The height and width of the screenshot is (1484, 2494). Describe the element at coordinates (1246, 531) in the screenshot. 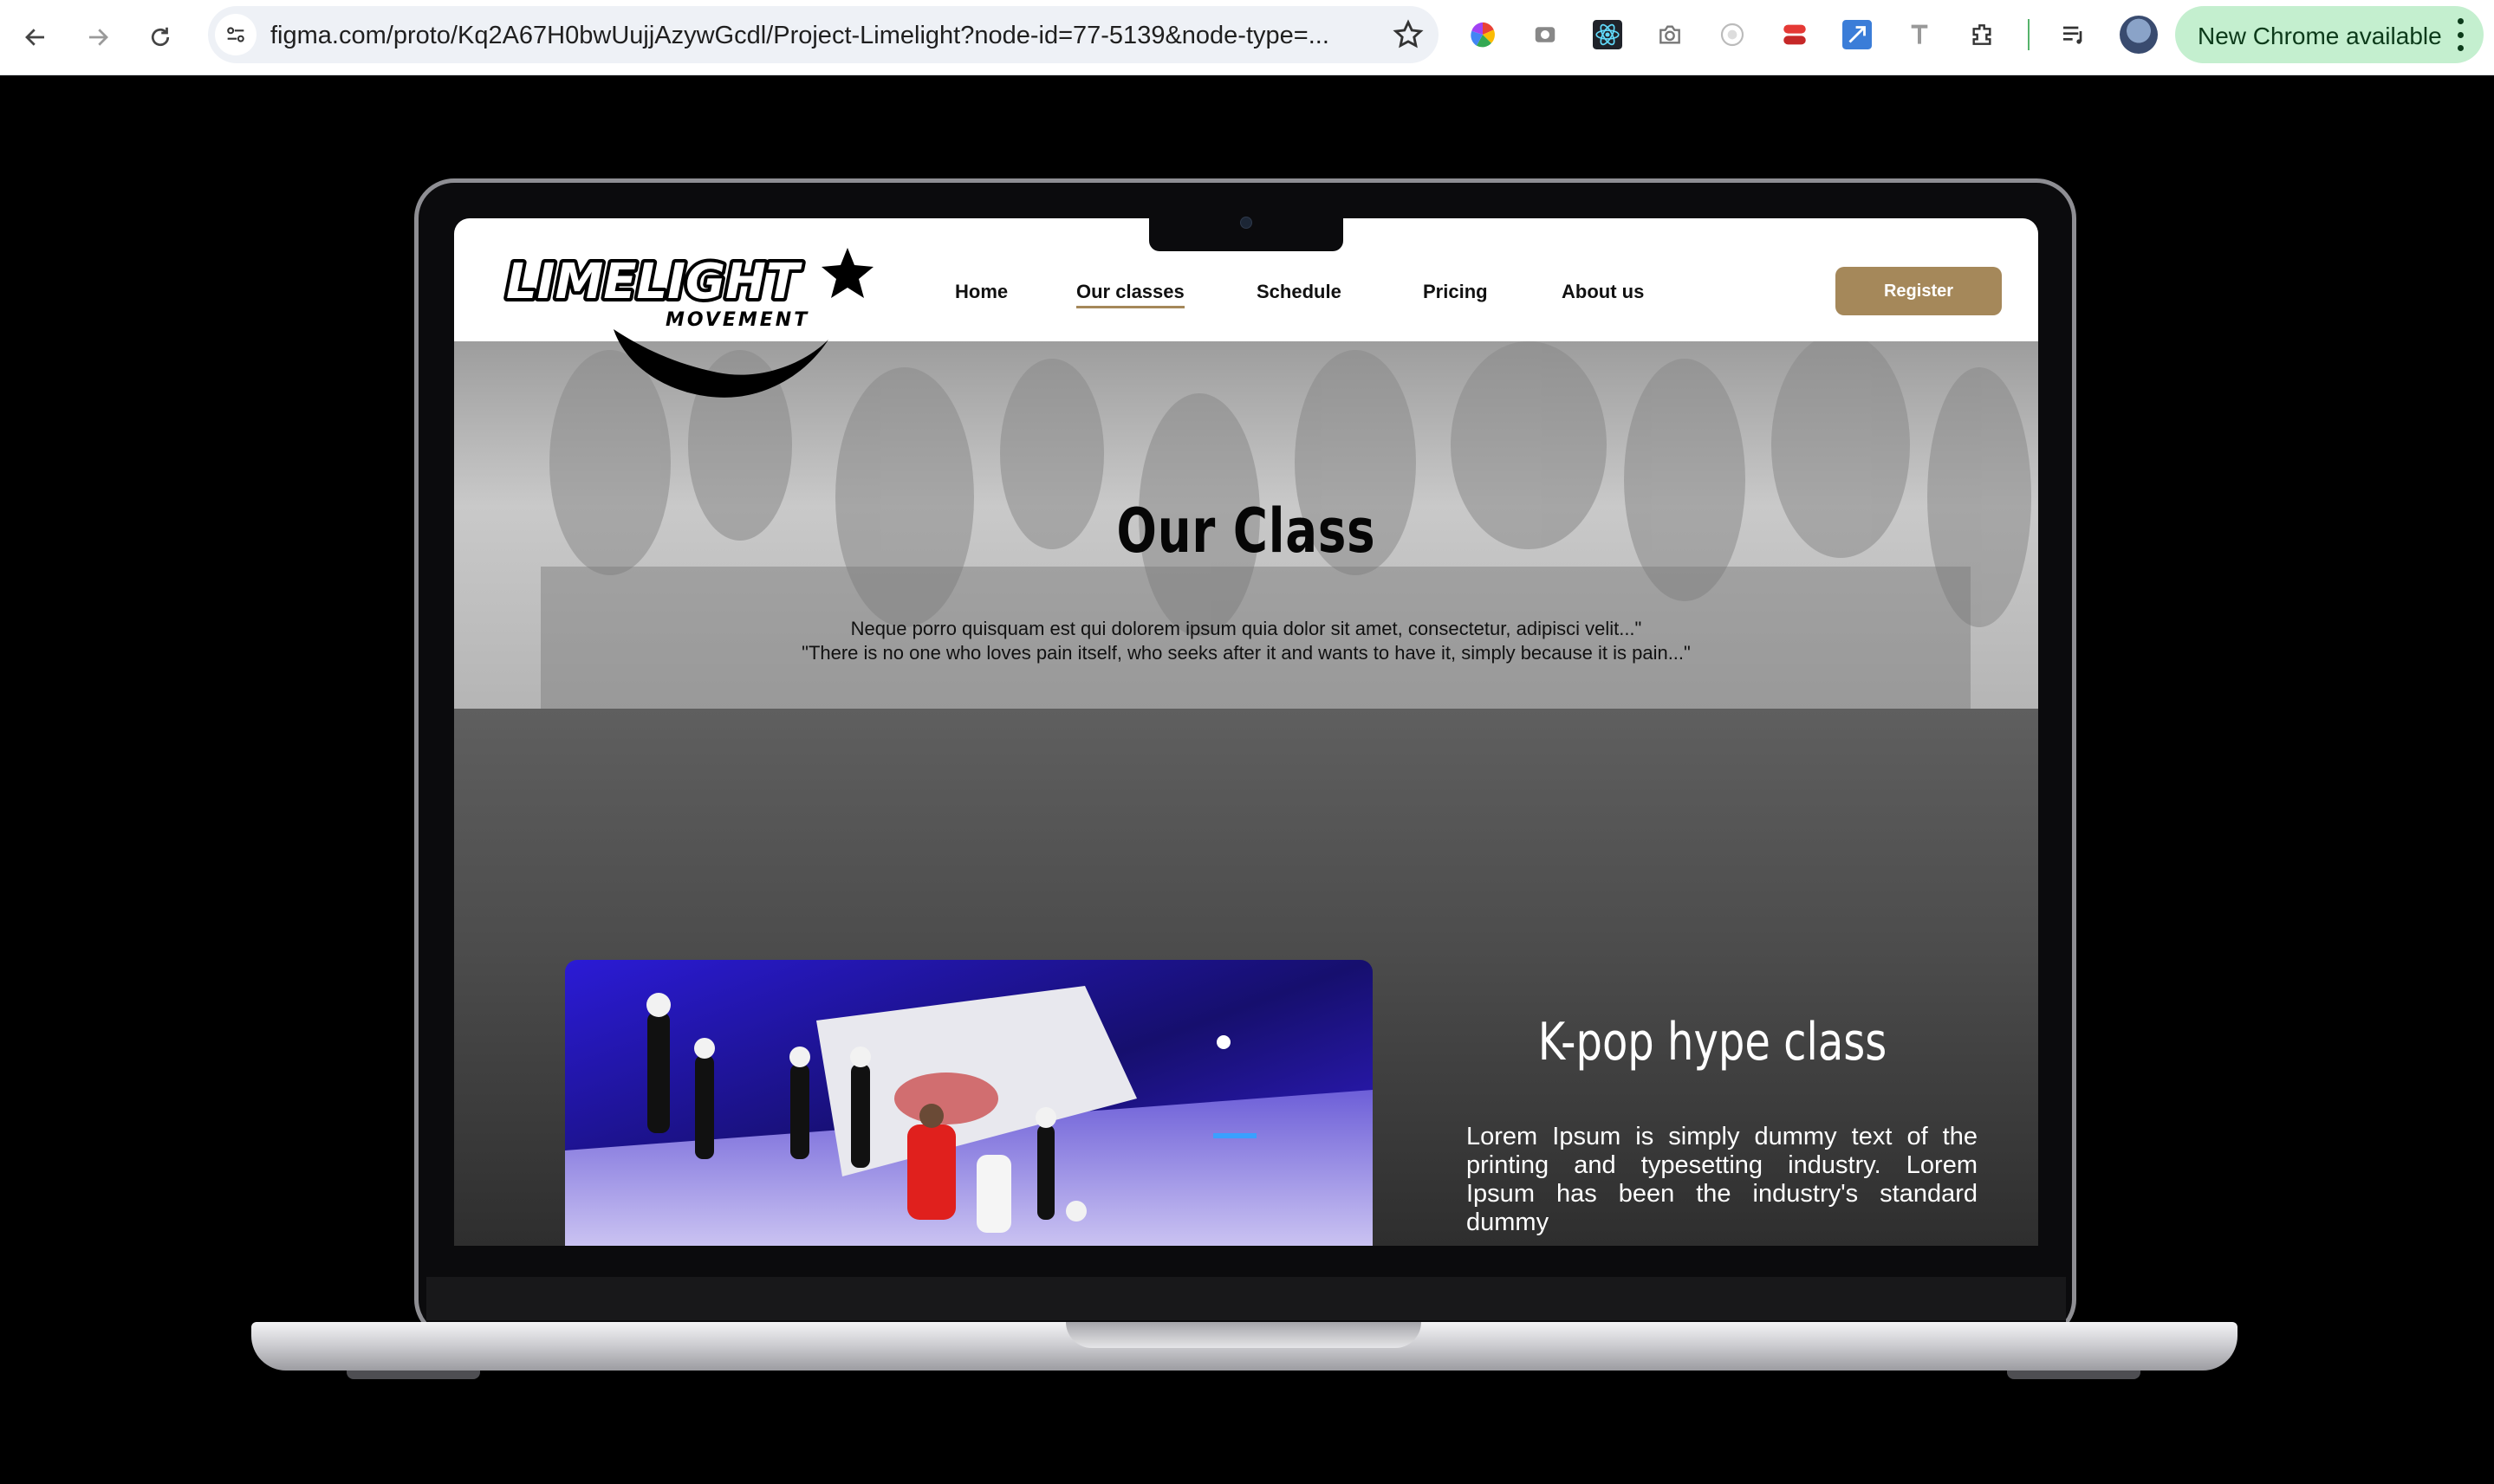

I see `page-title: Our Class` at that location.